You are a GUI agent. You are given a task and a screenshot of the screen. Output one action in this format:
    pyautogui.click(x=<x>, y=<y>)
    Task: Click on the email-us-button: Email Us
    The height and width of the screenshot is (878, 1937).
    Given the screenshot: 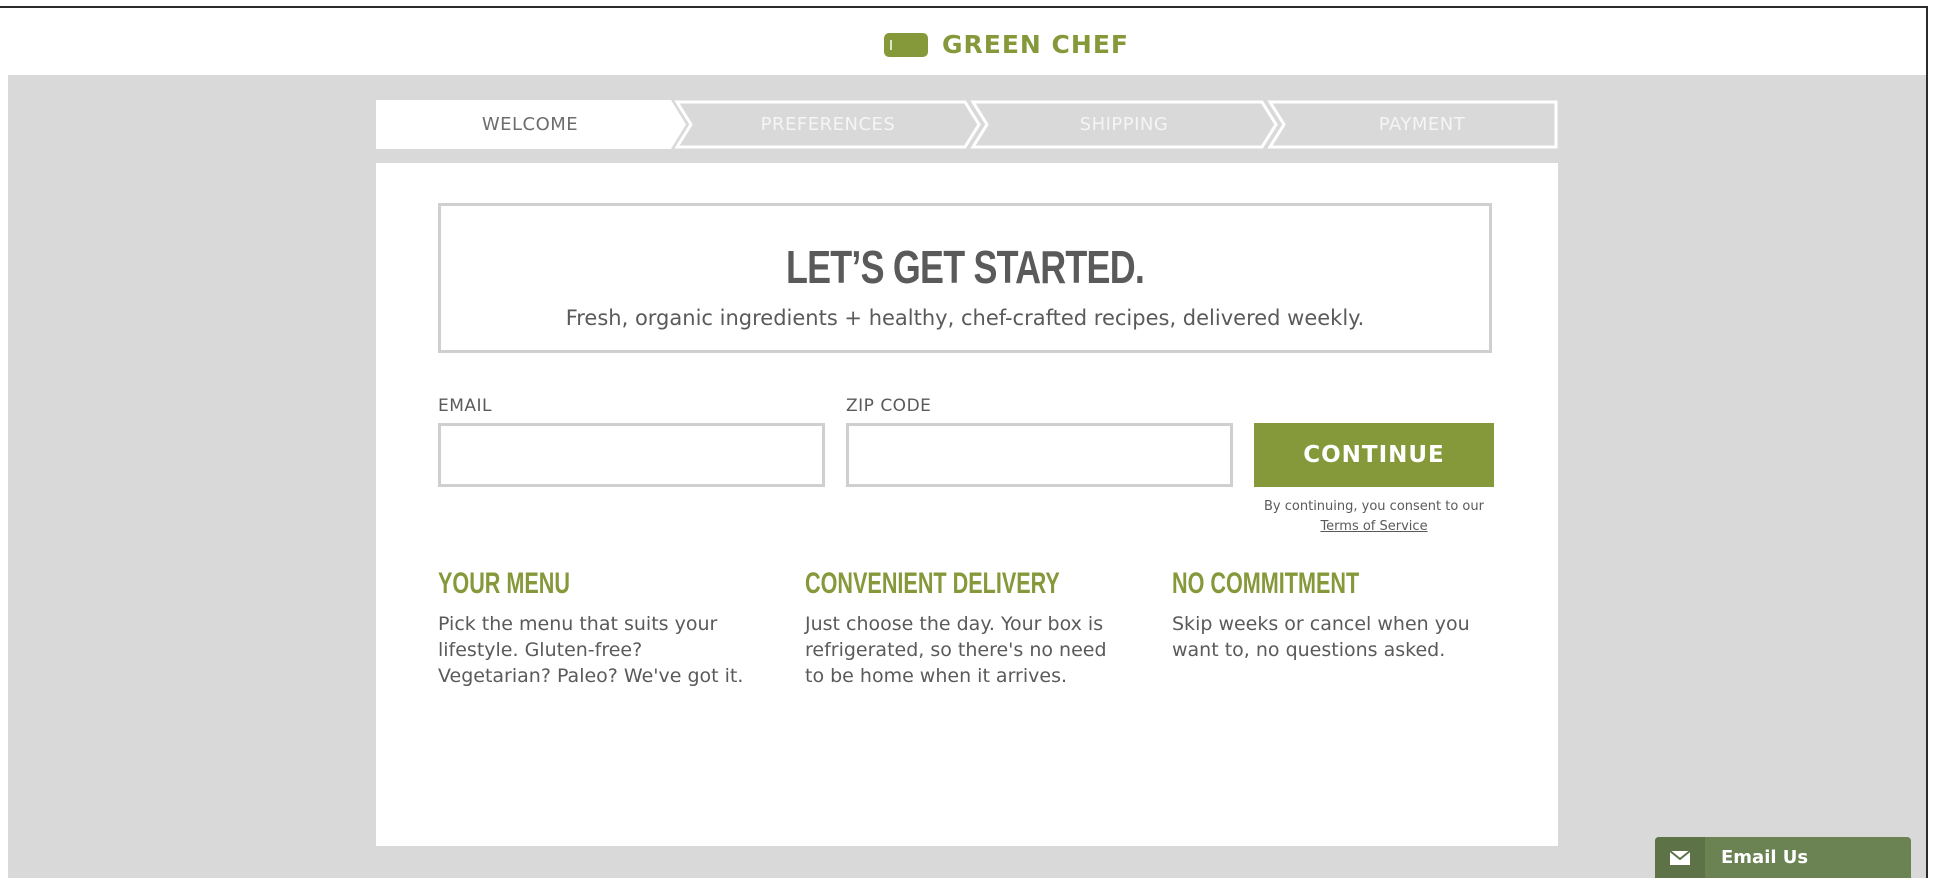 What is the action you would take?
    pyautogui.click(x=1783, y=857)
    